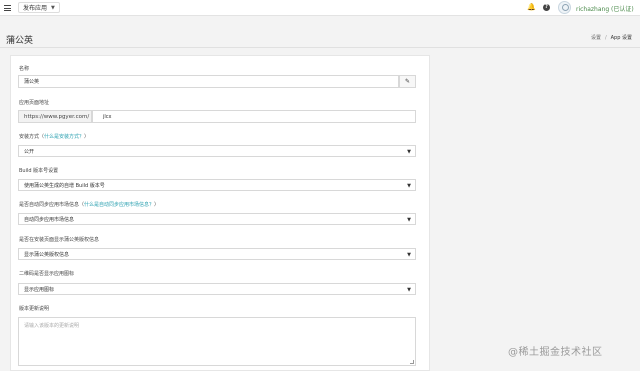  I want to click on sync-market-label: 是否自动同步应用市场信息（什么是自动同步应用市场信息？）, so click(89, 204).